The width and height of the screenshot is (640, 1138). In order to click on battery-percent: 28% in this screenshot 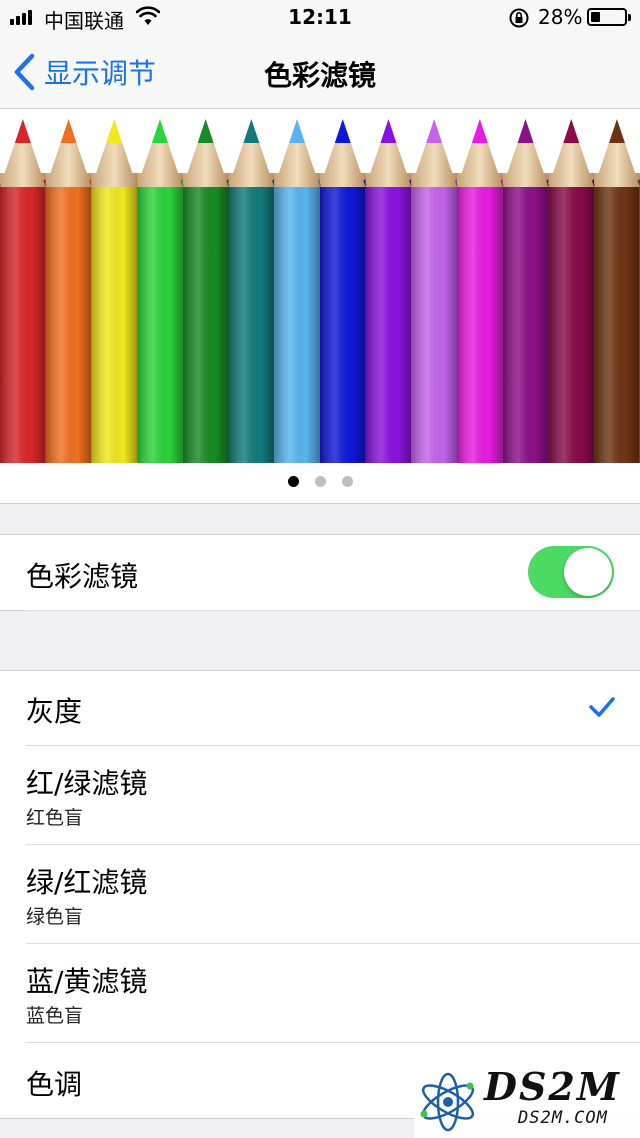, I will do `click(560, 17)`.